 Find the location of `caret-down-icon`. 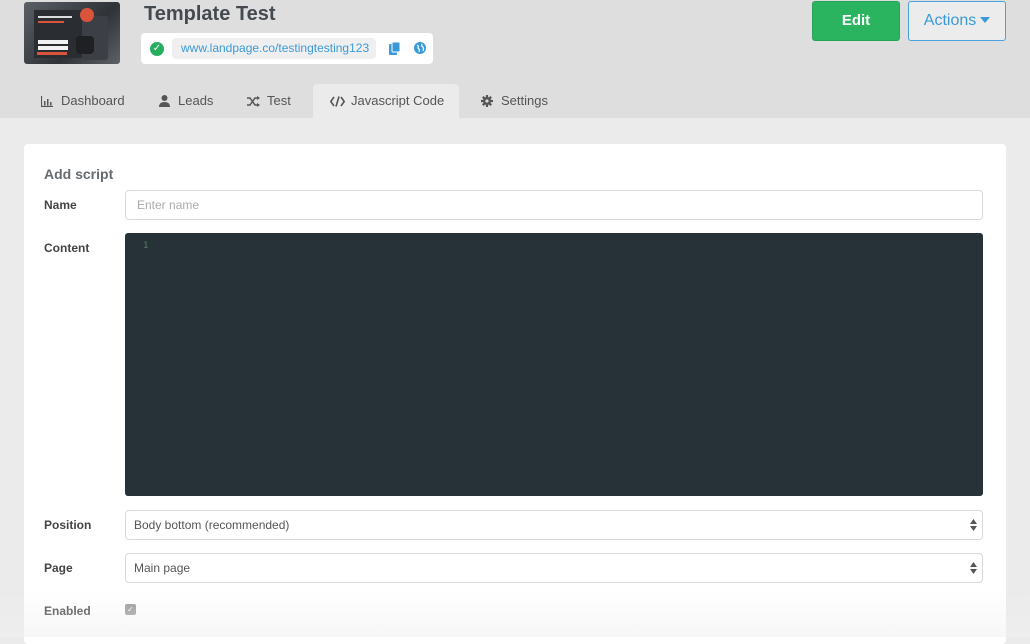

caret-down-icon is located at coordinates (985, 19).